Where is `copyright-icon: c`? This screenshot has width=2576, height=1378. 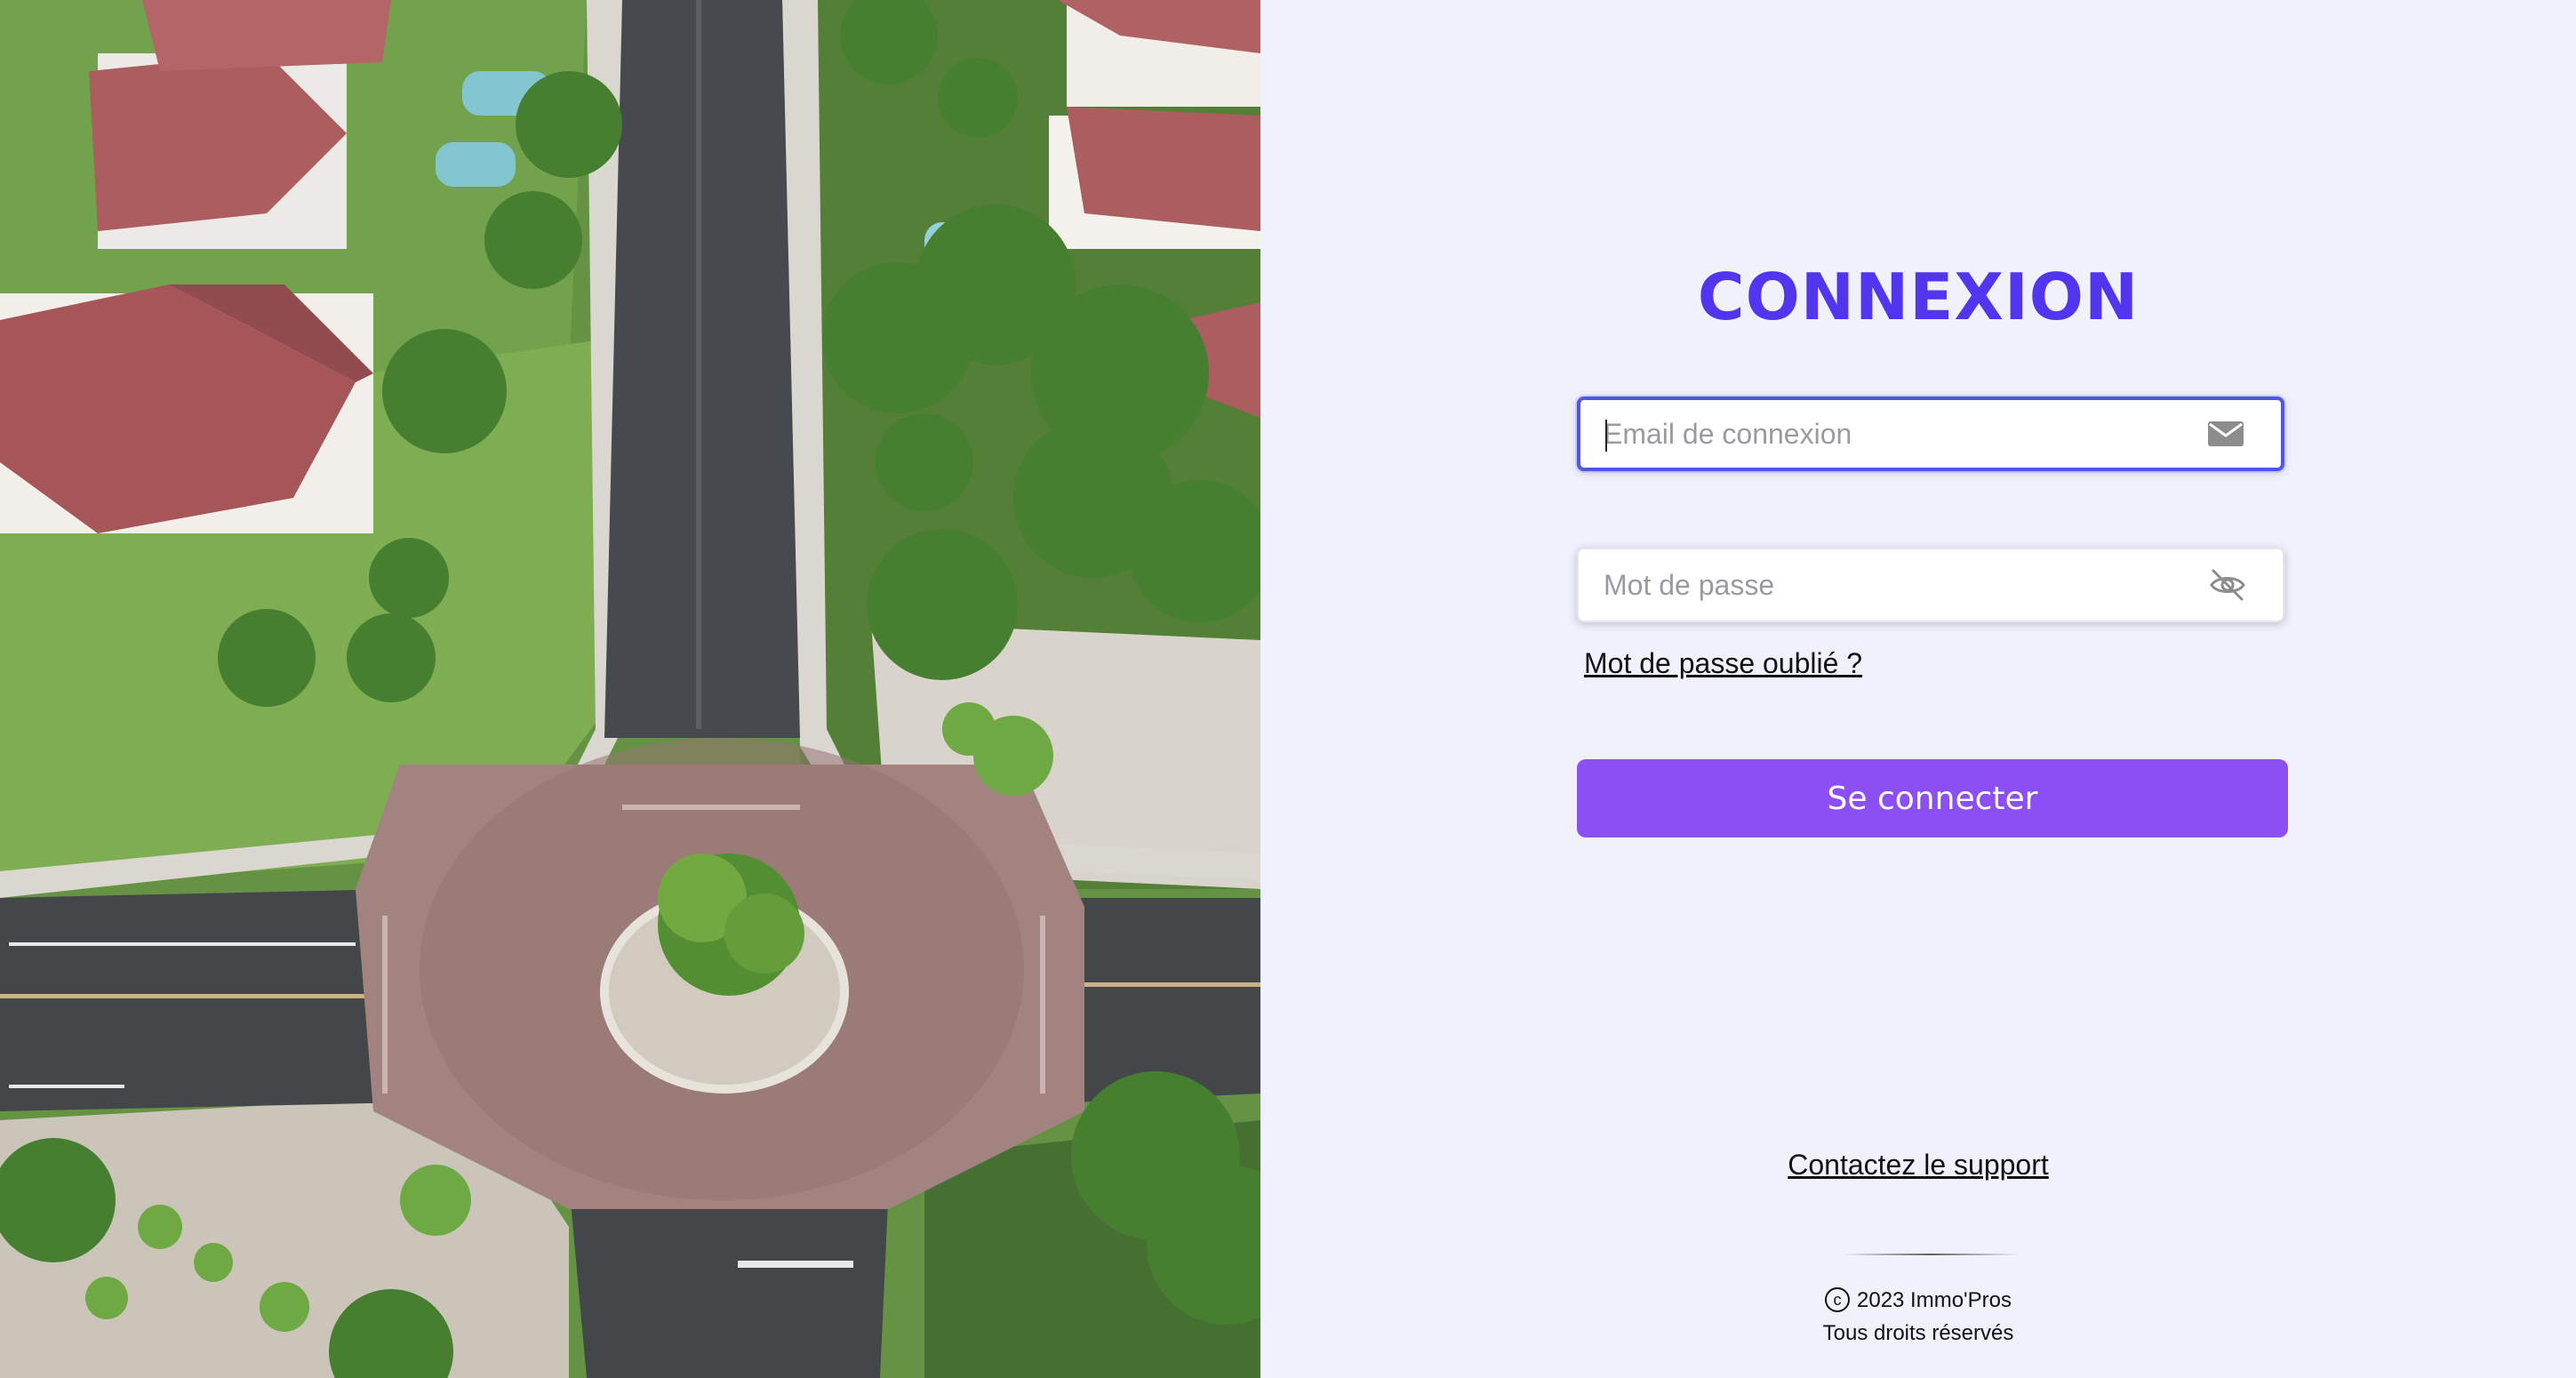 copyright-icon: c is located at coordinates (1837, 1299).